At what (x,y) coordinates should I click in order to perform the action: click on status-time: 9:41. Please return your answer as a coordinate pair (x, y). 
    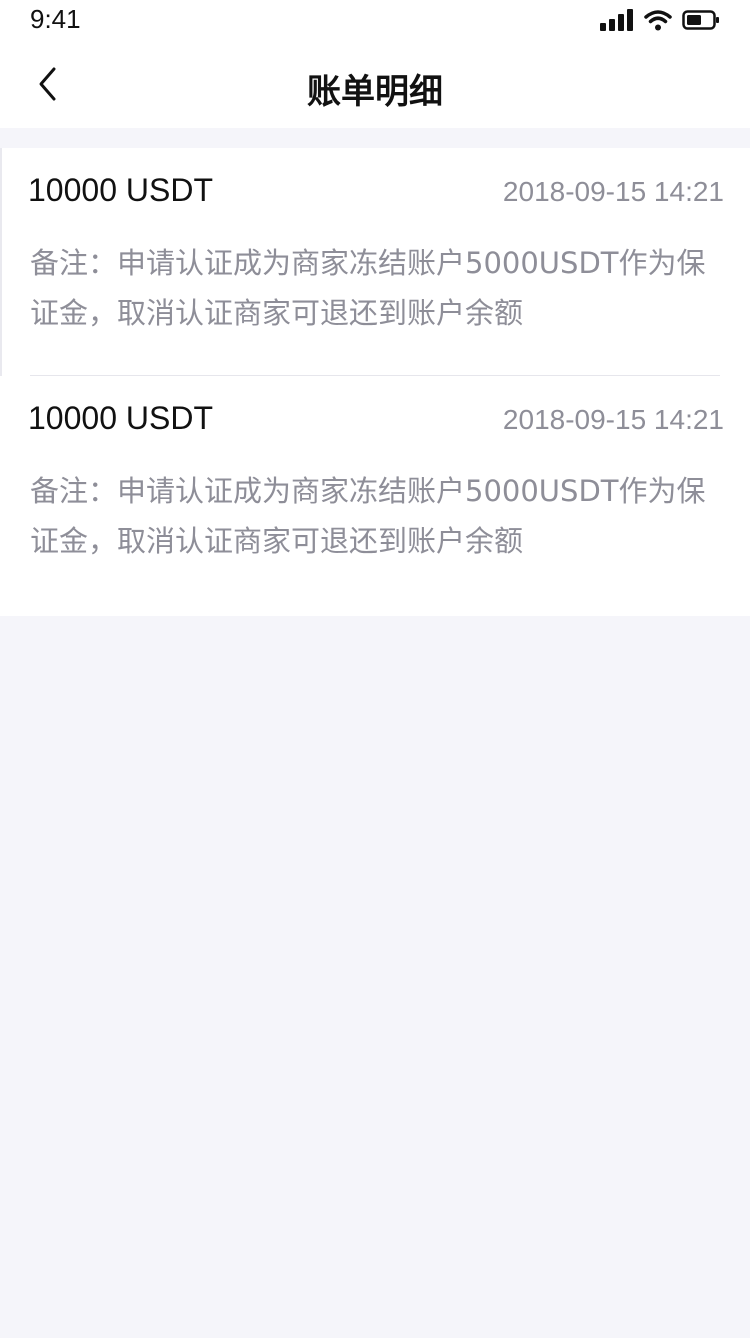
    Looking at the image, I should click on (55, 19).